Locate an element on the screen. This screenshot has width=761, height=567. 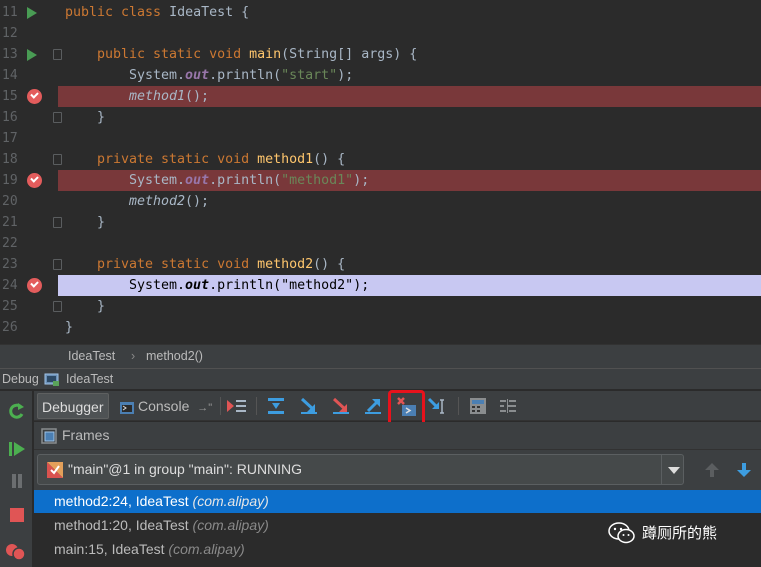
code-line: 14 System.out.println("start"); is located at coordinates (380, 75).